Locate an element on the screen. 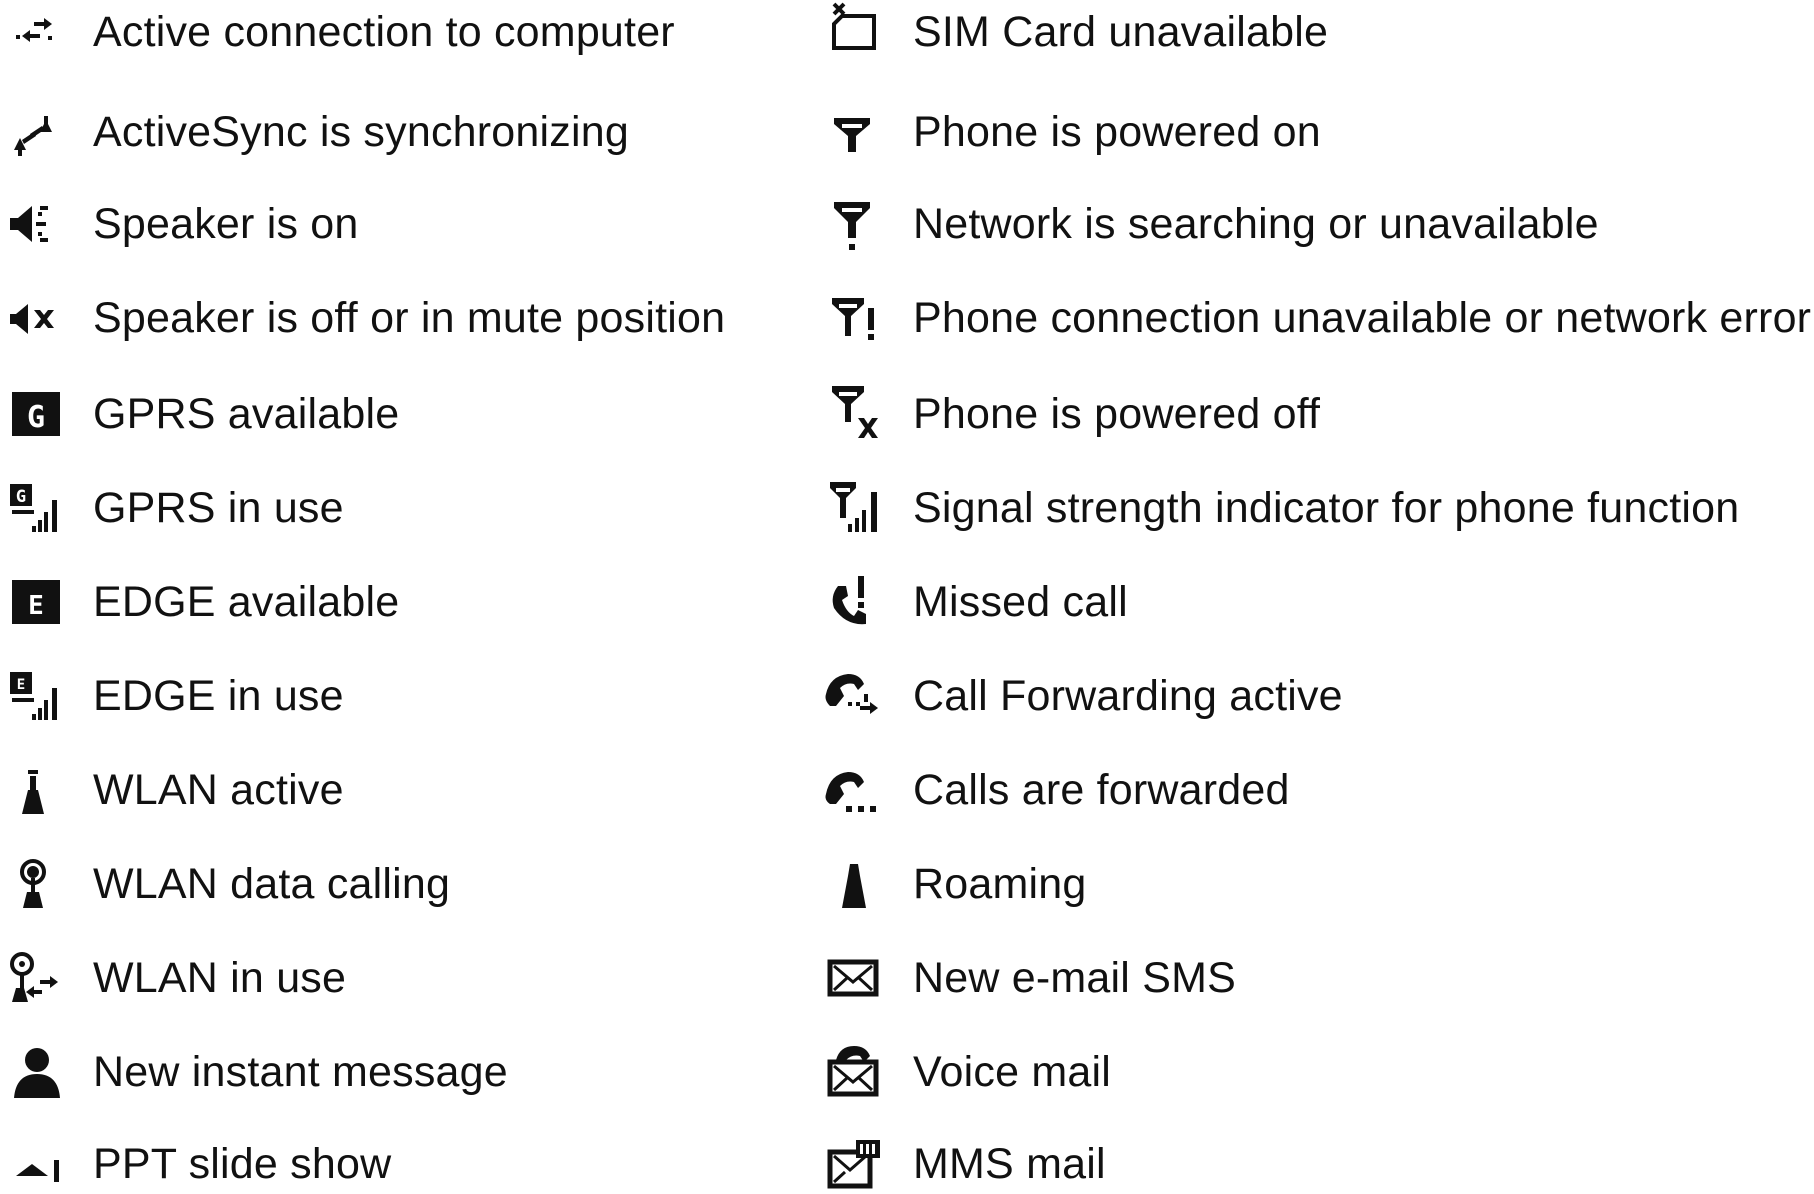 This screenshot has width=1814, height=1194. item-label: Call Forwarding active is located at coordinates (1128, 696).